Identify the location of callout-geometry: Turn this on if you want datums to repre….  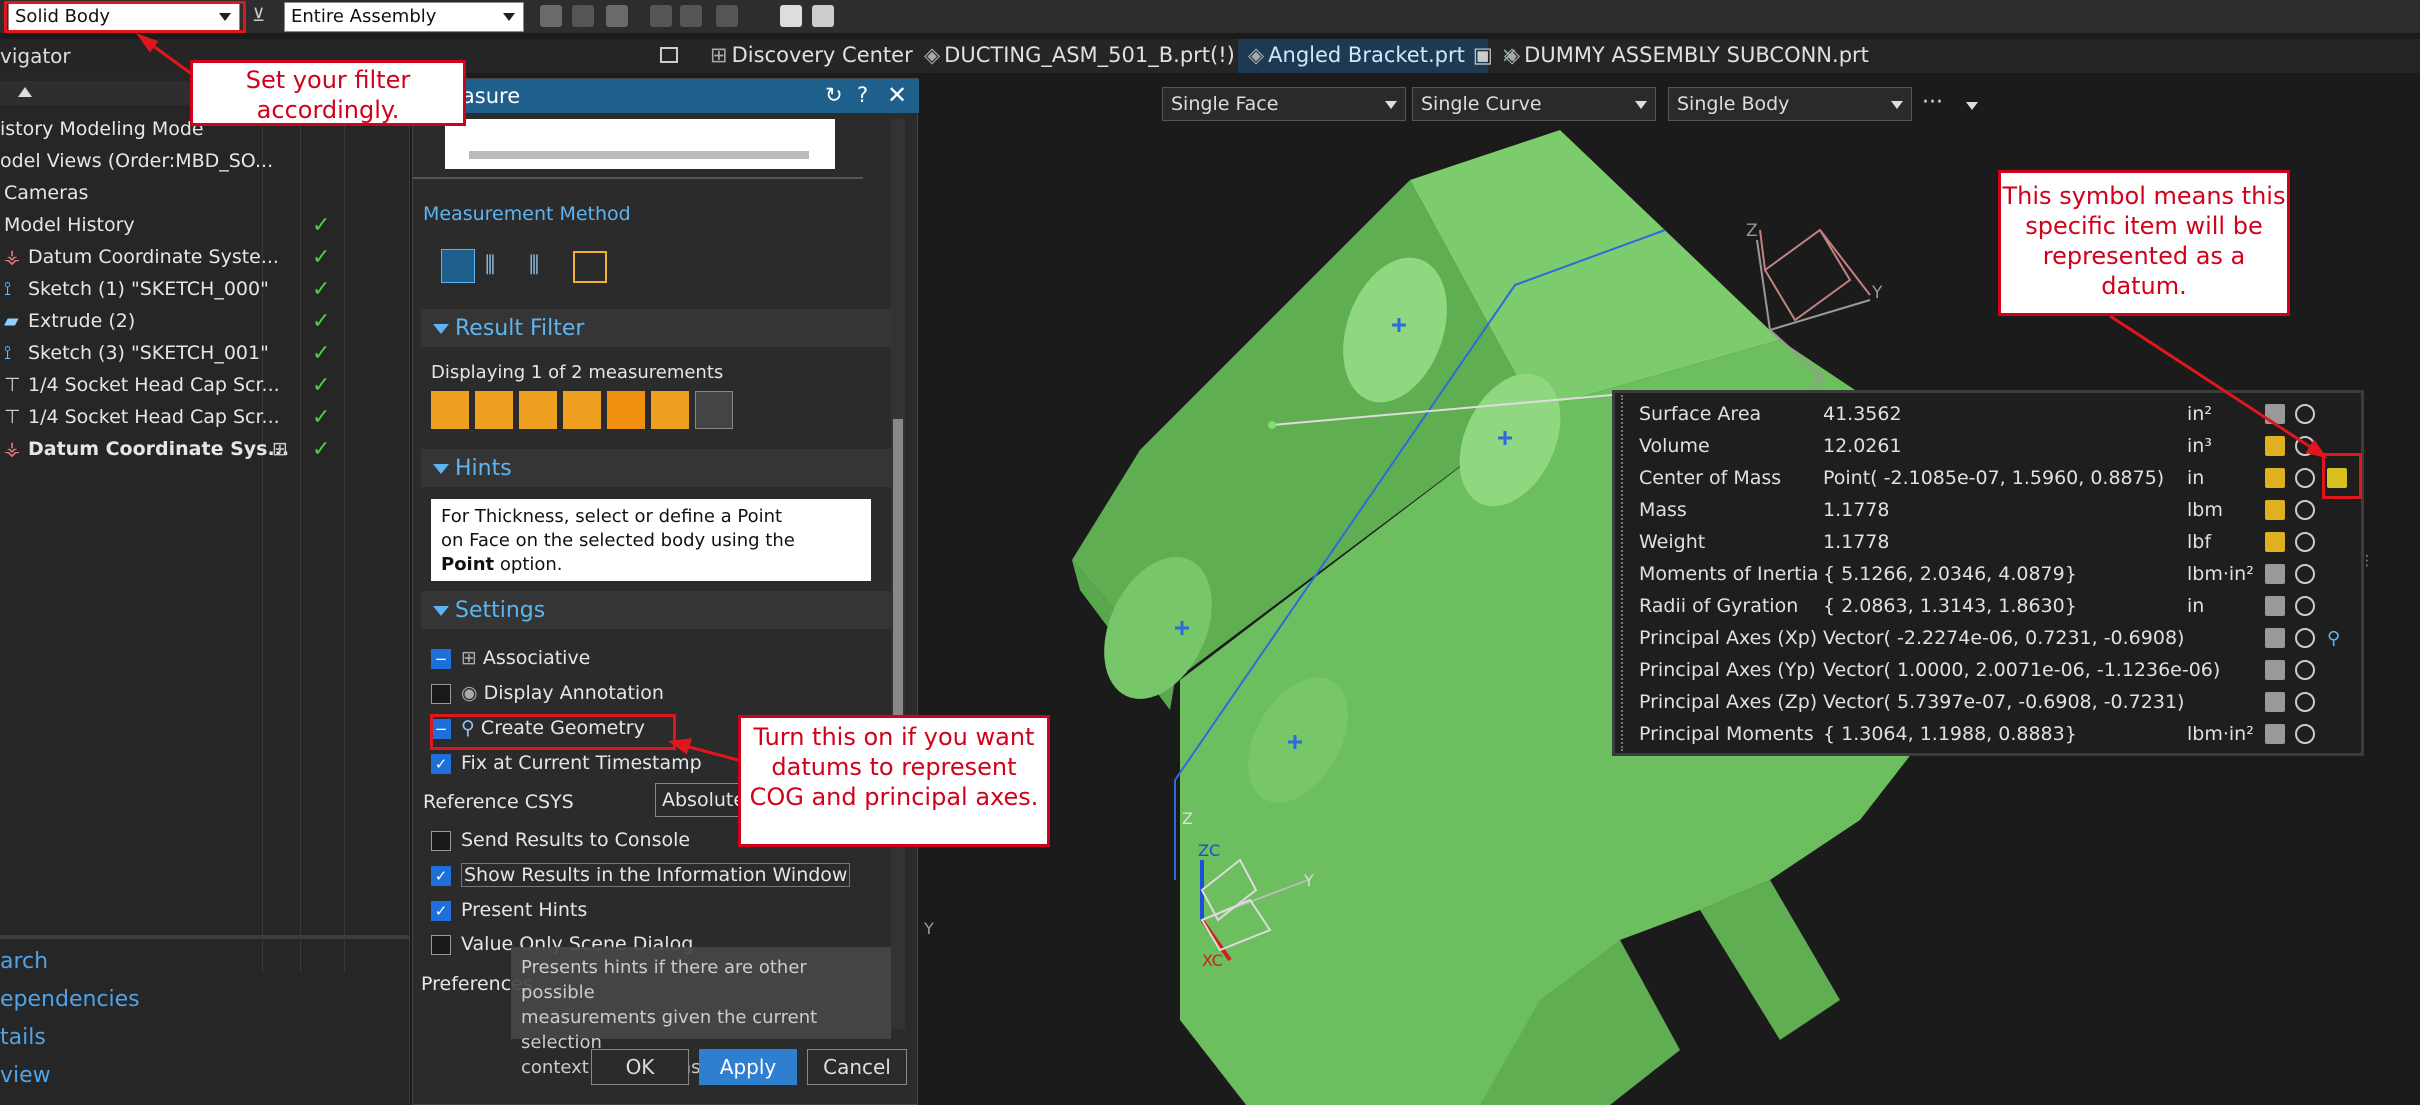
(894, 781).